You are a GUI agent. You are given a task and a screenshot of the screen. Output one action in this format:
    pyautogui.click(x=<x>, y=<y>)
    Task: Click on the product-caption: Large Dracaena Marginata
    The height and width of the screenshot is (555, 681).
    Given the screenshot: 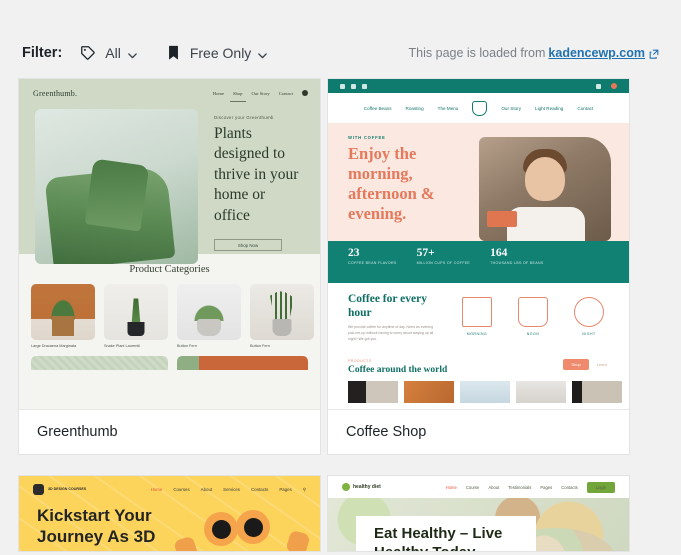 What is the action you would take?
    pyautogui.click(x=54, y=346)
    